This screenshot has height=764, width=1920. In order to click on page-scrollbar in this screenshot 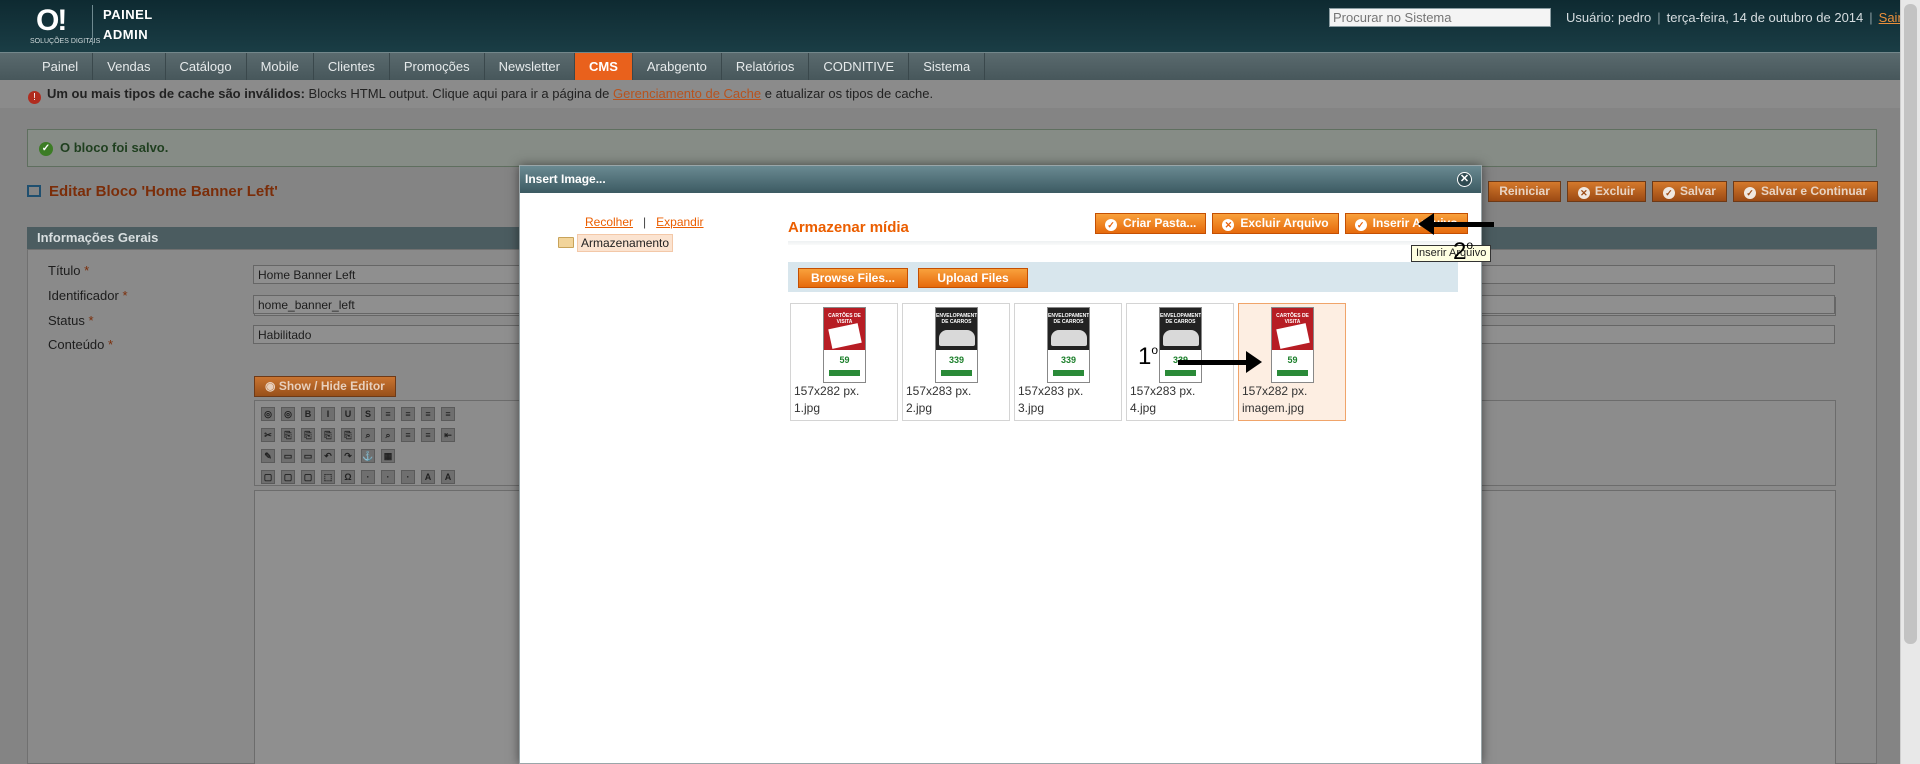, I will do `click(1910, 382)`.